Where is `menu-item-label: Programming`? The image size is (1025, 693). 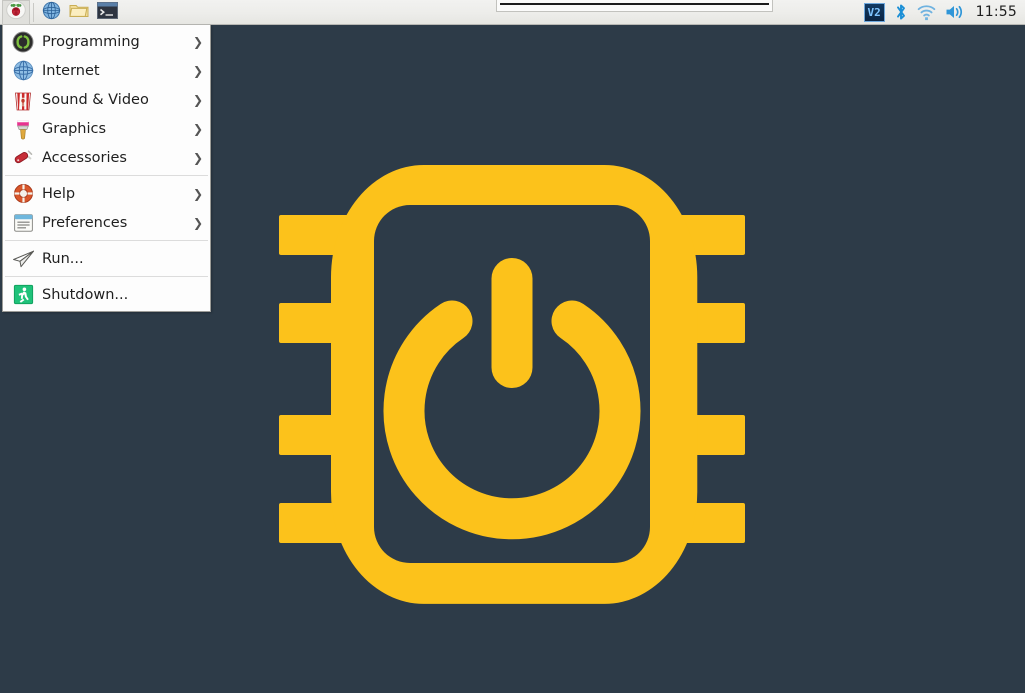 menu-item-label: Programming is located at coordinates (91, 41).